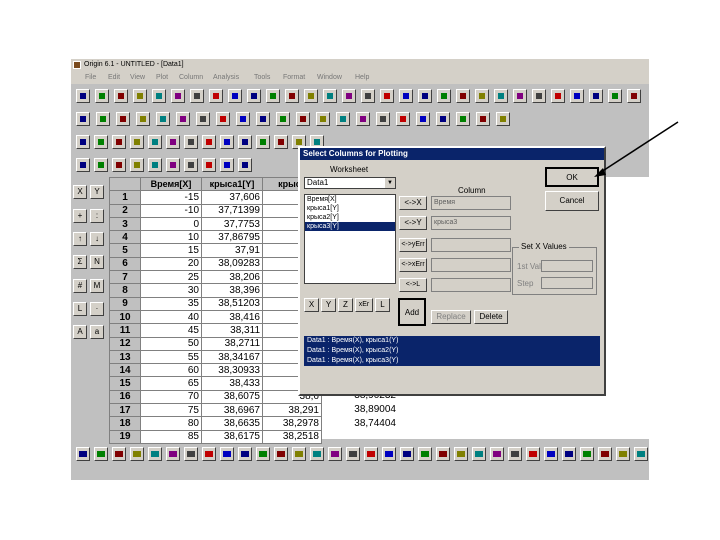 Image resolution: width=720 pixels, height=540 pixels. I want to click on annotation-arrow, so click(636, 149).